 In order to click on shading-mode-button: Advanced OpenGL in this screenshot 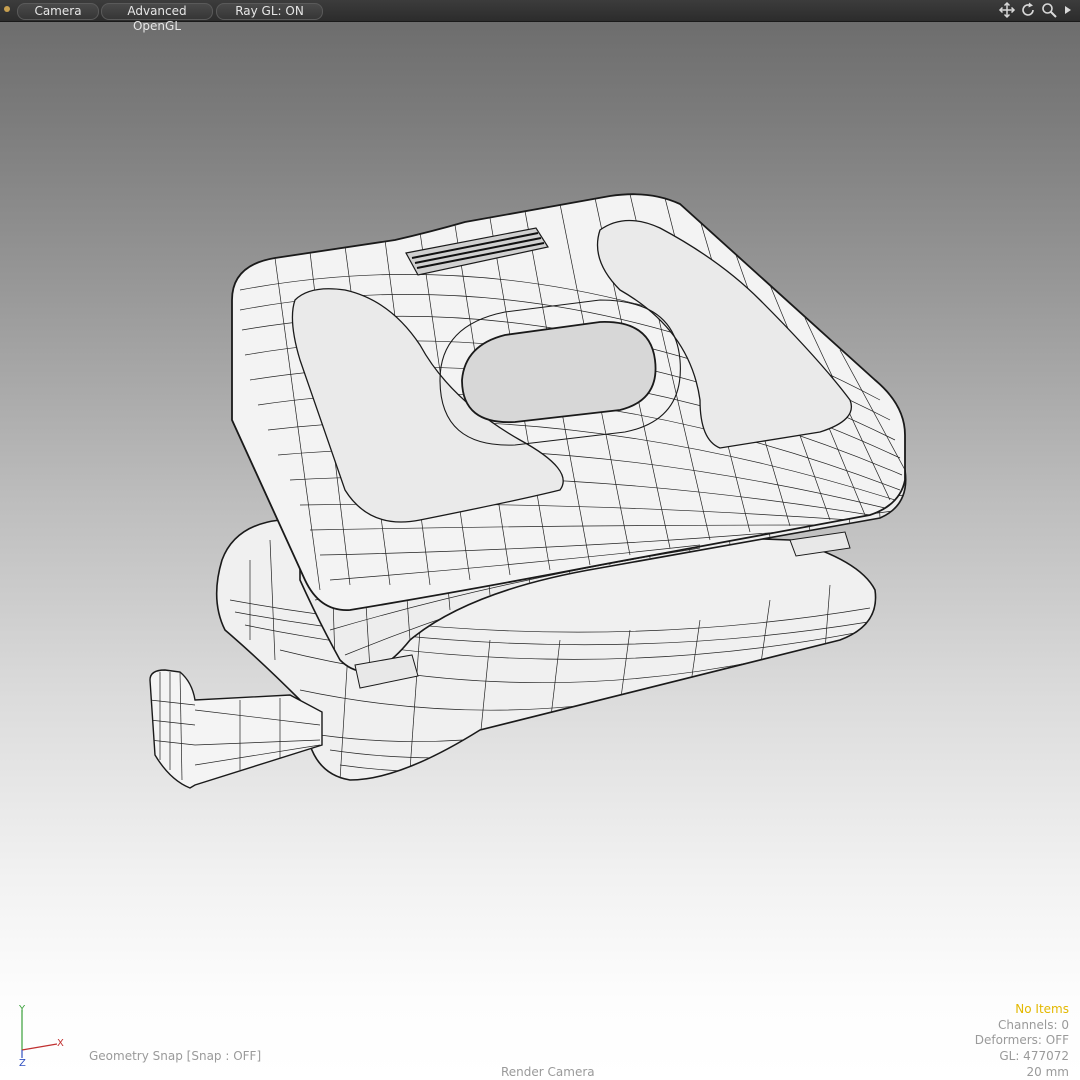, I will do `click(157, 18)`.